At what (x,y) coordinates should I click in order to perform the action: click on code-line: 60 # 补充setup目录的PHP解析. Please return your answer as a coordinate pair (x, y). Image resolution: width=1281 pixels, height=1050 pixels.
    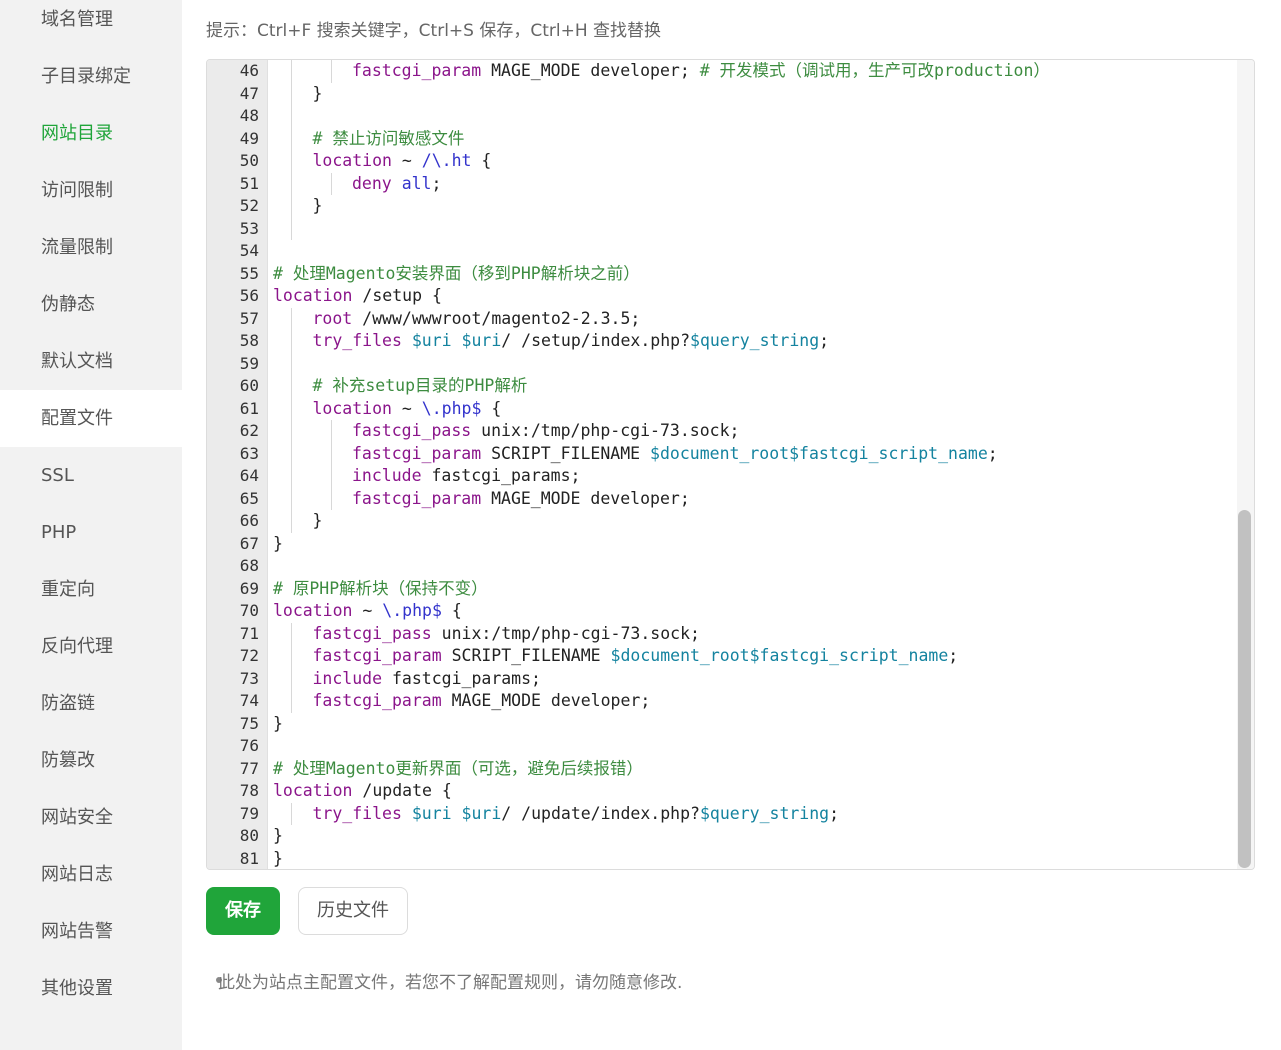
    Looking at the image, I should click on (722, 386).